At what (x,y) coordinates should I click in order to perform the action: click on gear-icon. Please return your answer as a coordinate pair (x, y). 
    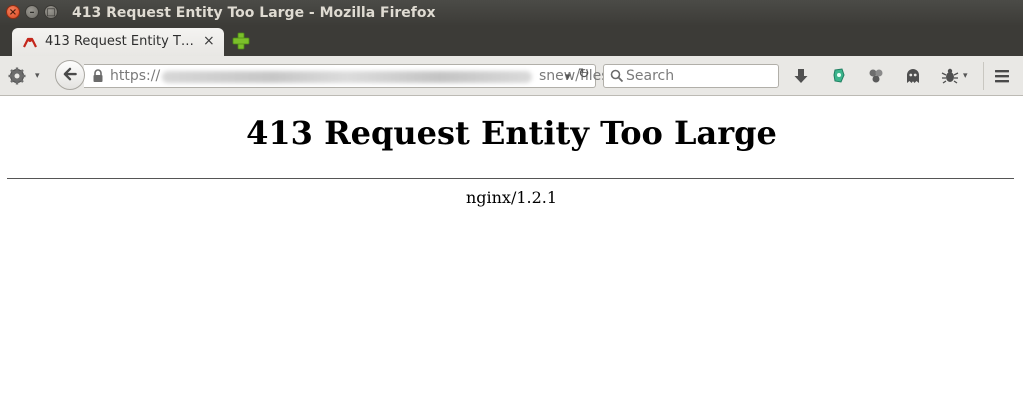
    Looking at the image, I should click on (17, 76).